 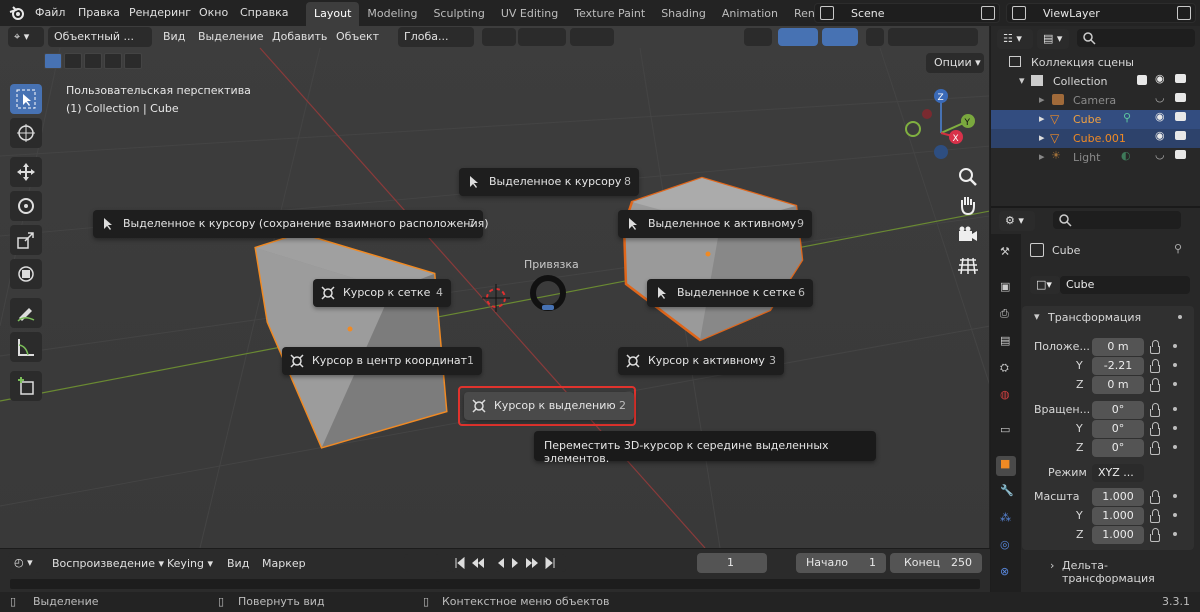 I want to click on outliner-search-input, so click(x=1136, y=38).